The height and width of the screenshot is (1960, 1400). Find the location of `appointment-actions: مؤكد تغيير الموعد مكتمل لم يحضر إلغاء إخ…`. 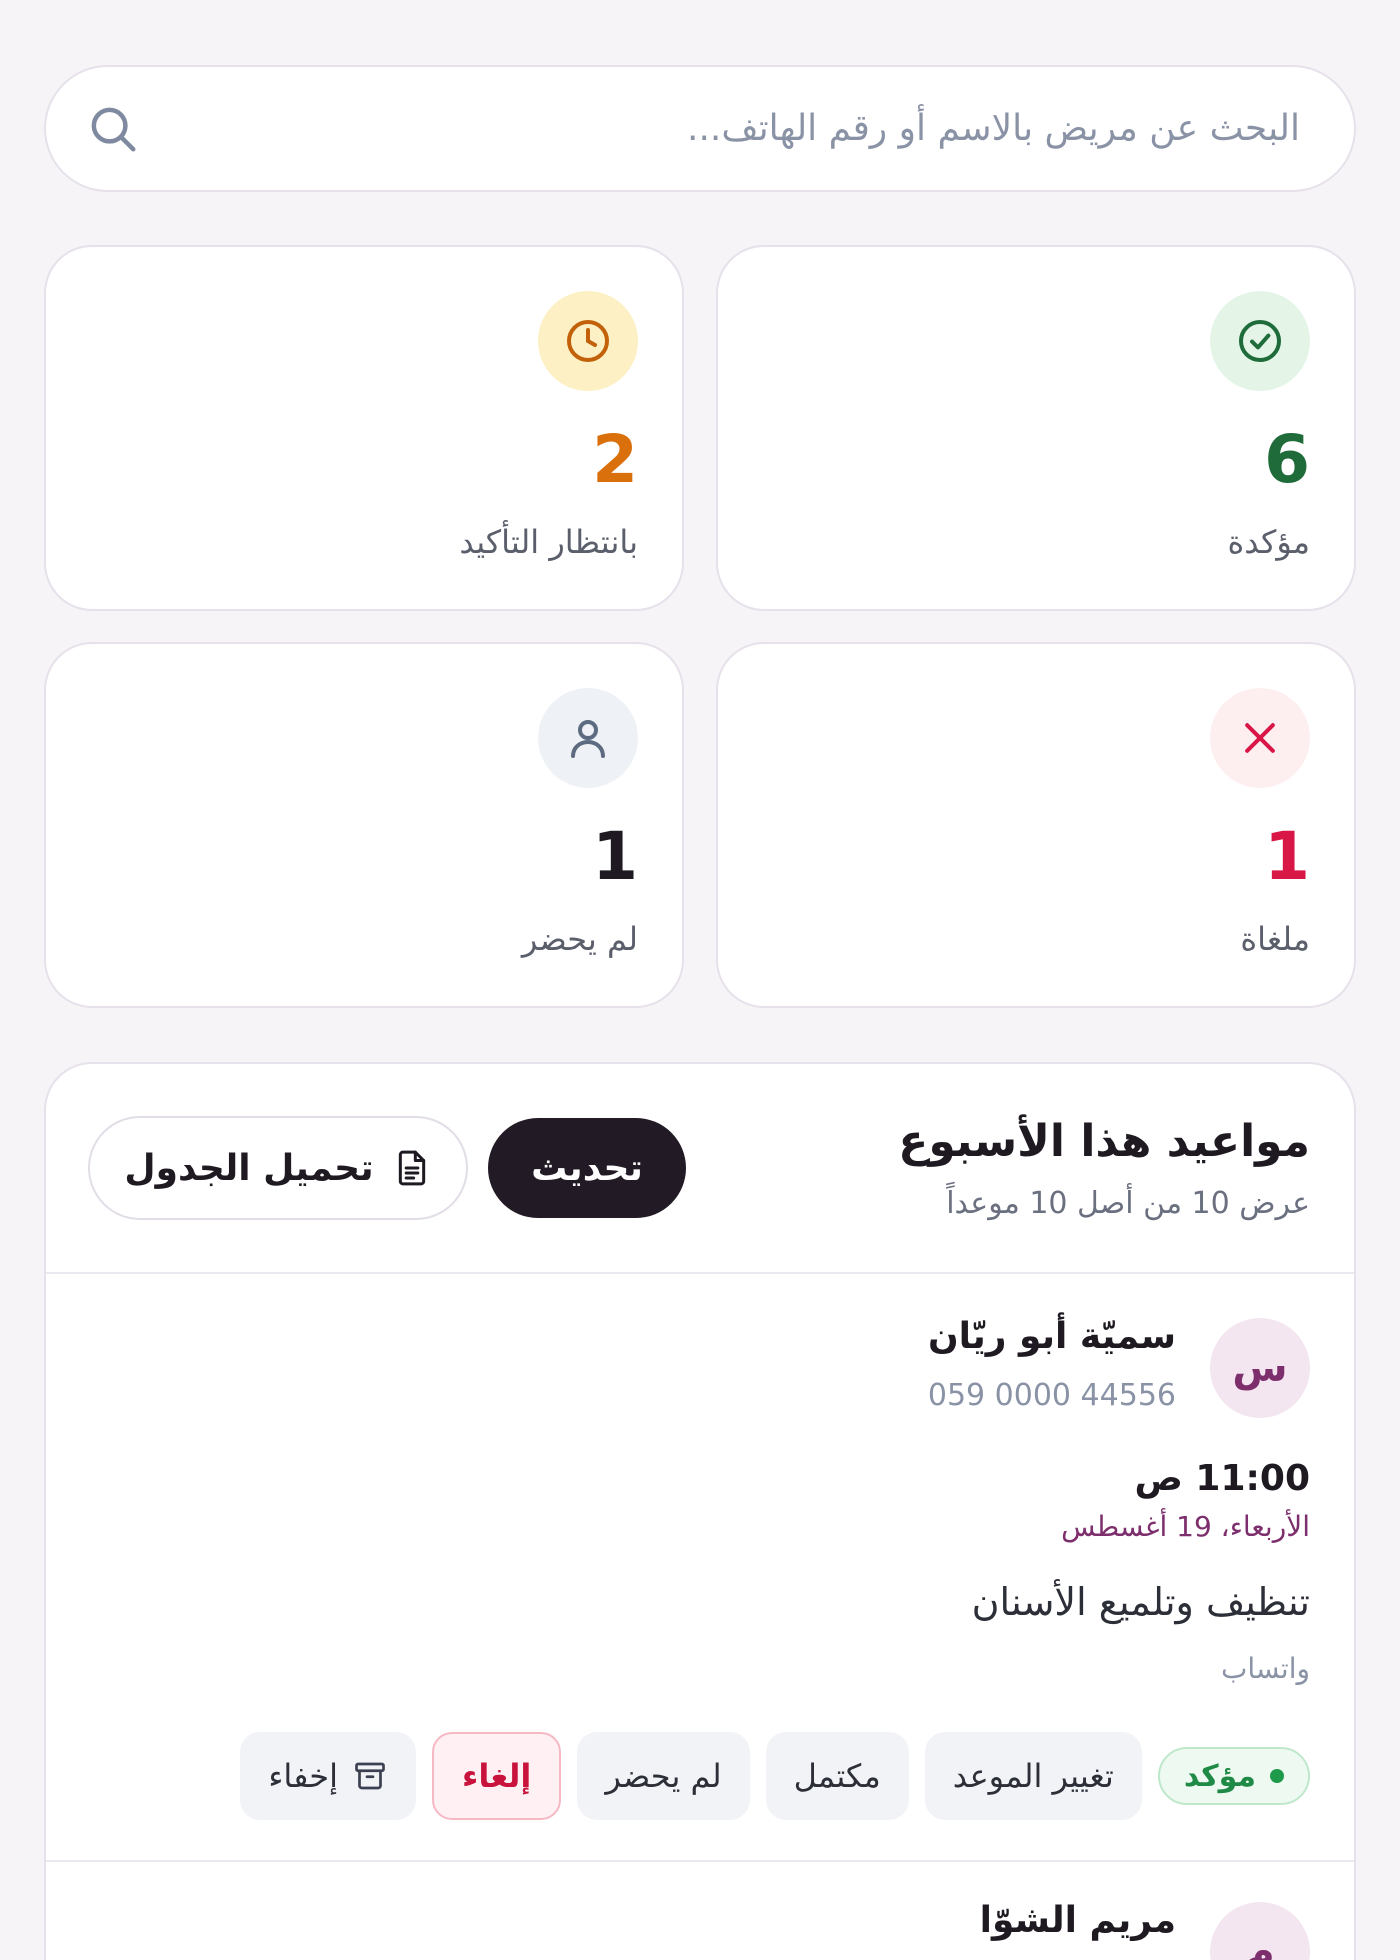

appointment-actions: مؤكد تغيير الموعد مكتمل لم يحضر إلغاء إخ… is located at coordinates (775, 1776).